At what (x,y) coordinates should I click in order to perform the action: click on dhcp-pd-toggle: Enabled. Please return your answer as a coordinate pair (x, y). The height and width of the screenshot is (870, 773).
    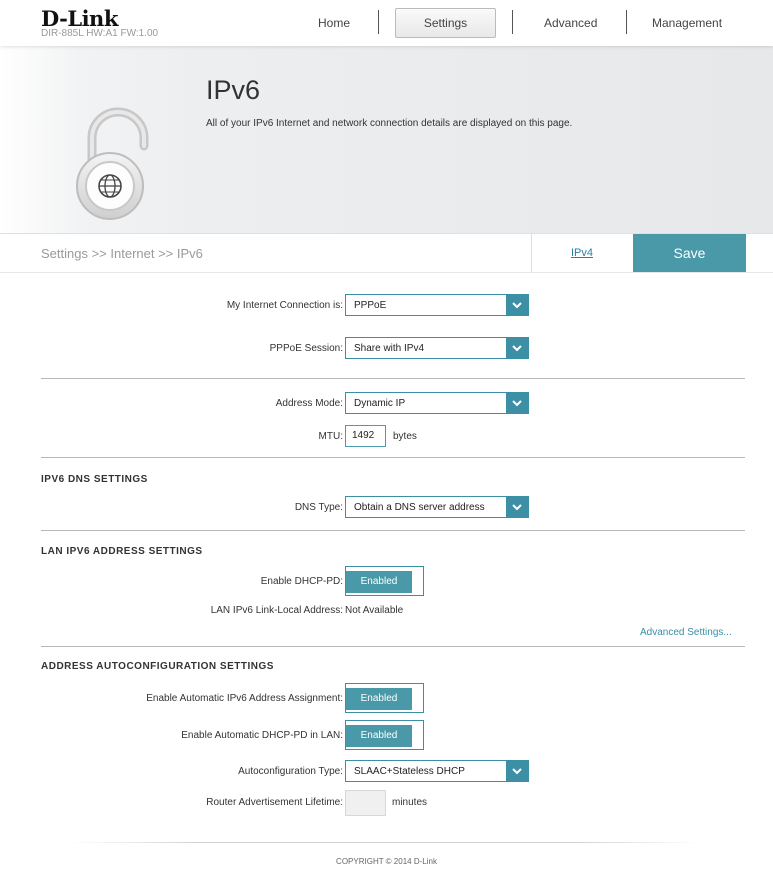
    Looking at the image, I should click on (384, 581).